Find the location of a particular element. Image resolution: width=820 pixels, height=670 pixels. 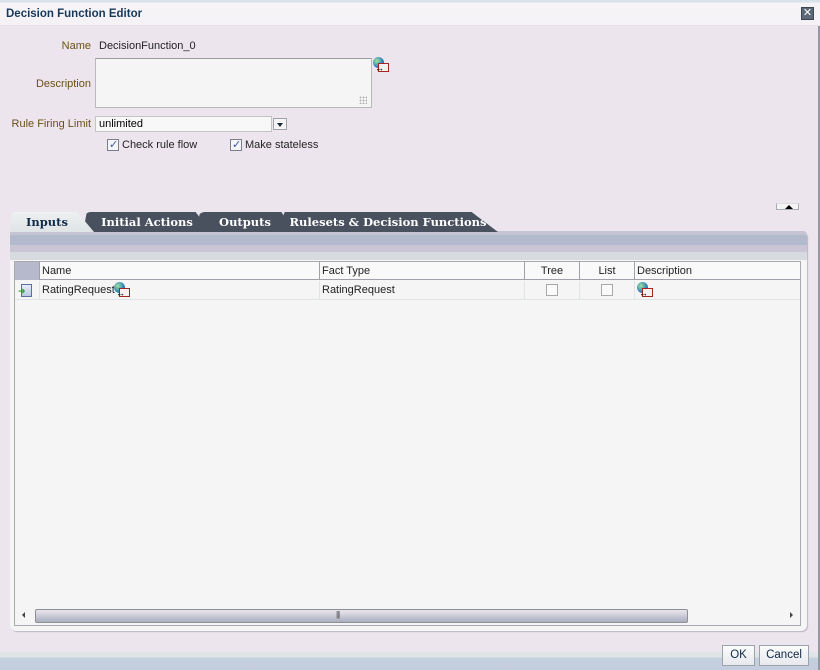

column-header-description: Description is located at coordinates (718, 271).